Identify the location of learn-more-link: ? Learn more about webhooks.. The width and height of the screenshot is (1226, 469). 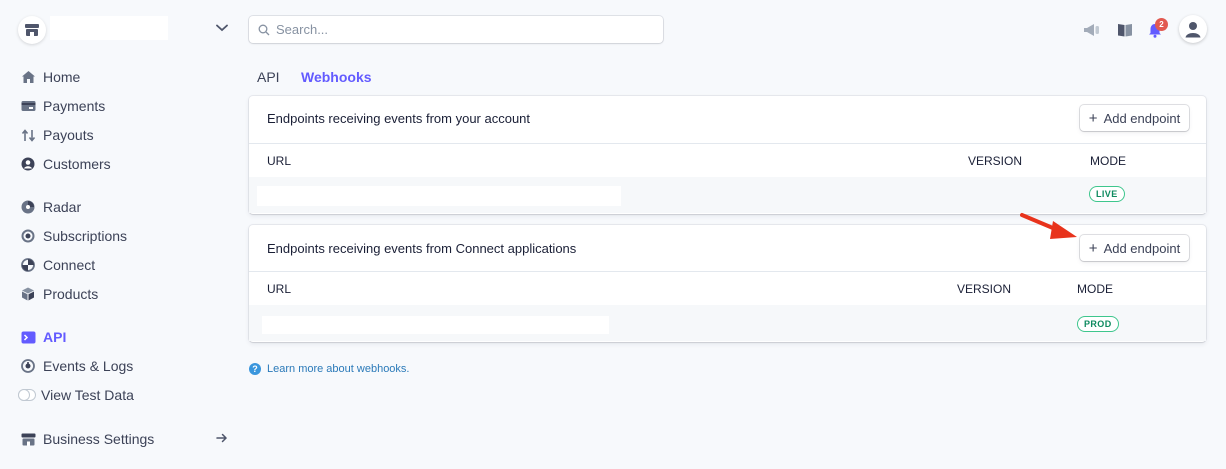
(329, 369).